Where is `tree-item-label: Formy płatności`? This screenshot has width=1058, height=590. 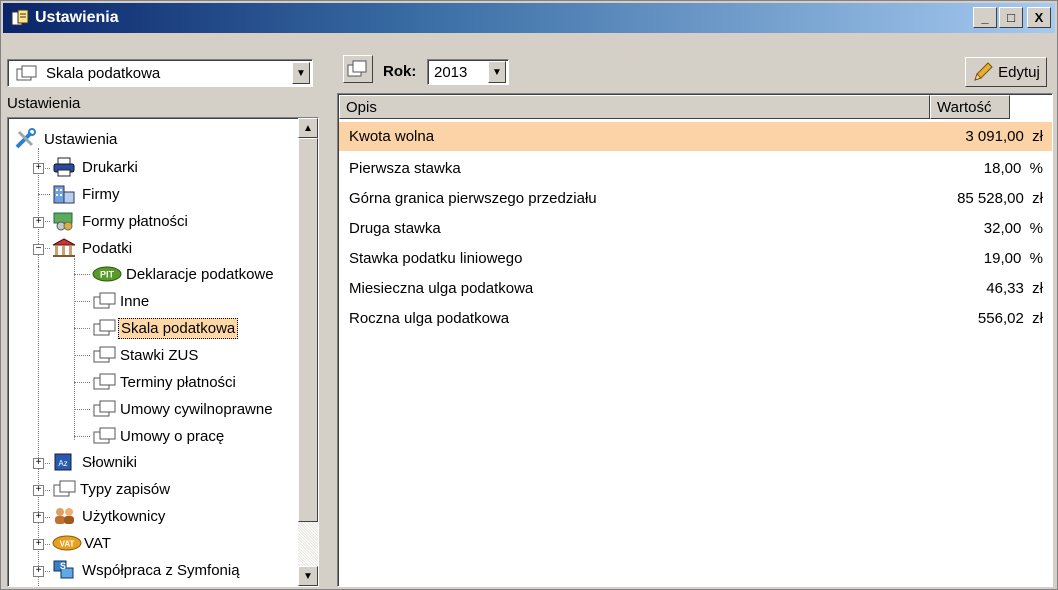 tree-item-label: Formy płatności is located at coordinates (135, 221).